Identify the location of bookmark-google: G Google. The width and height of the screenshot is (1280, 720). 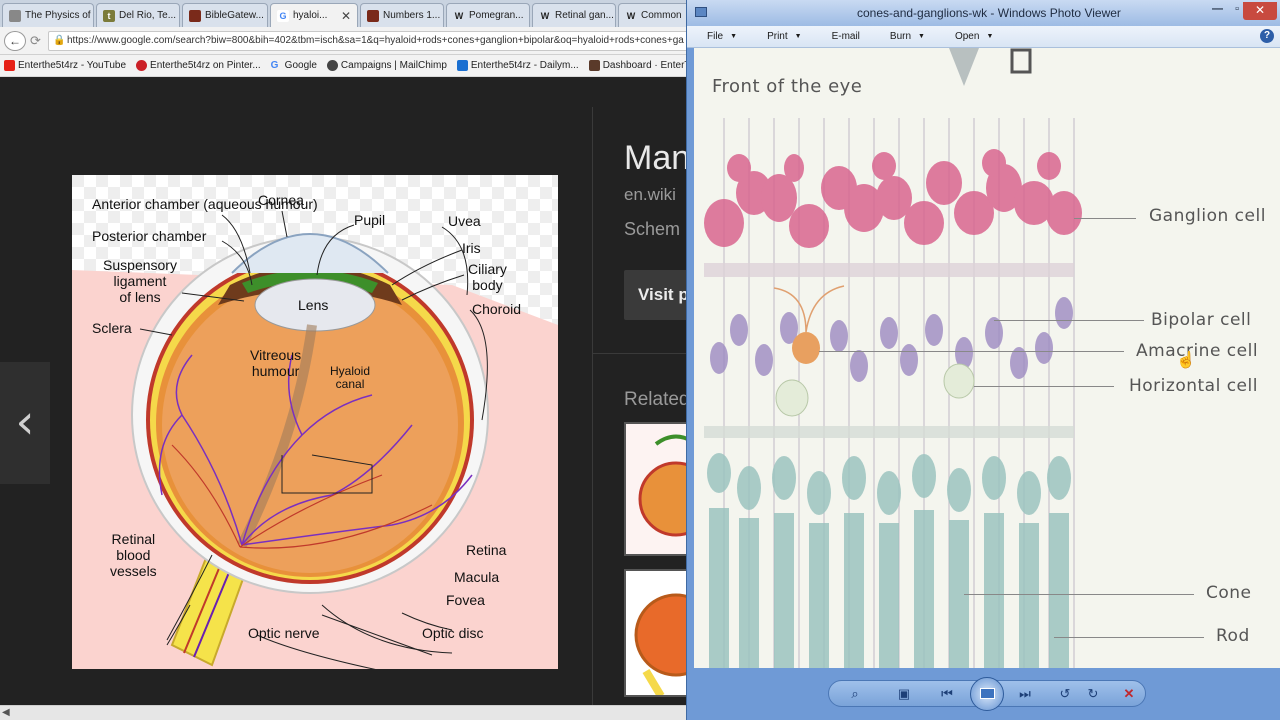
(294, 65).